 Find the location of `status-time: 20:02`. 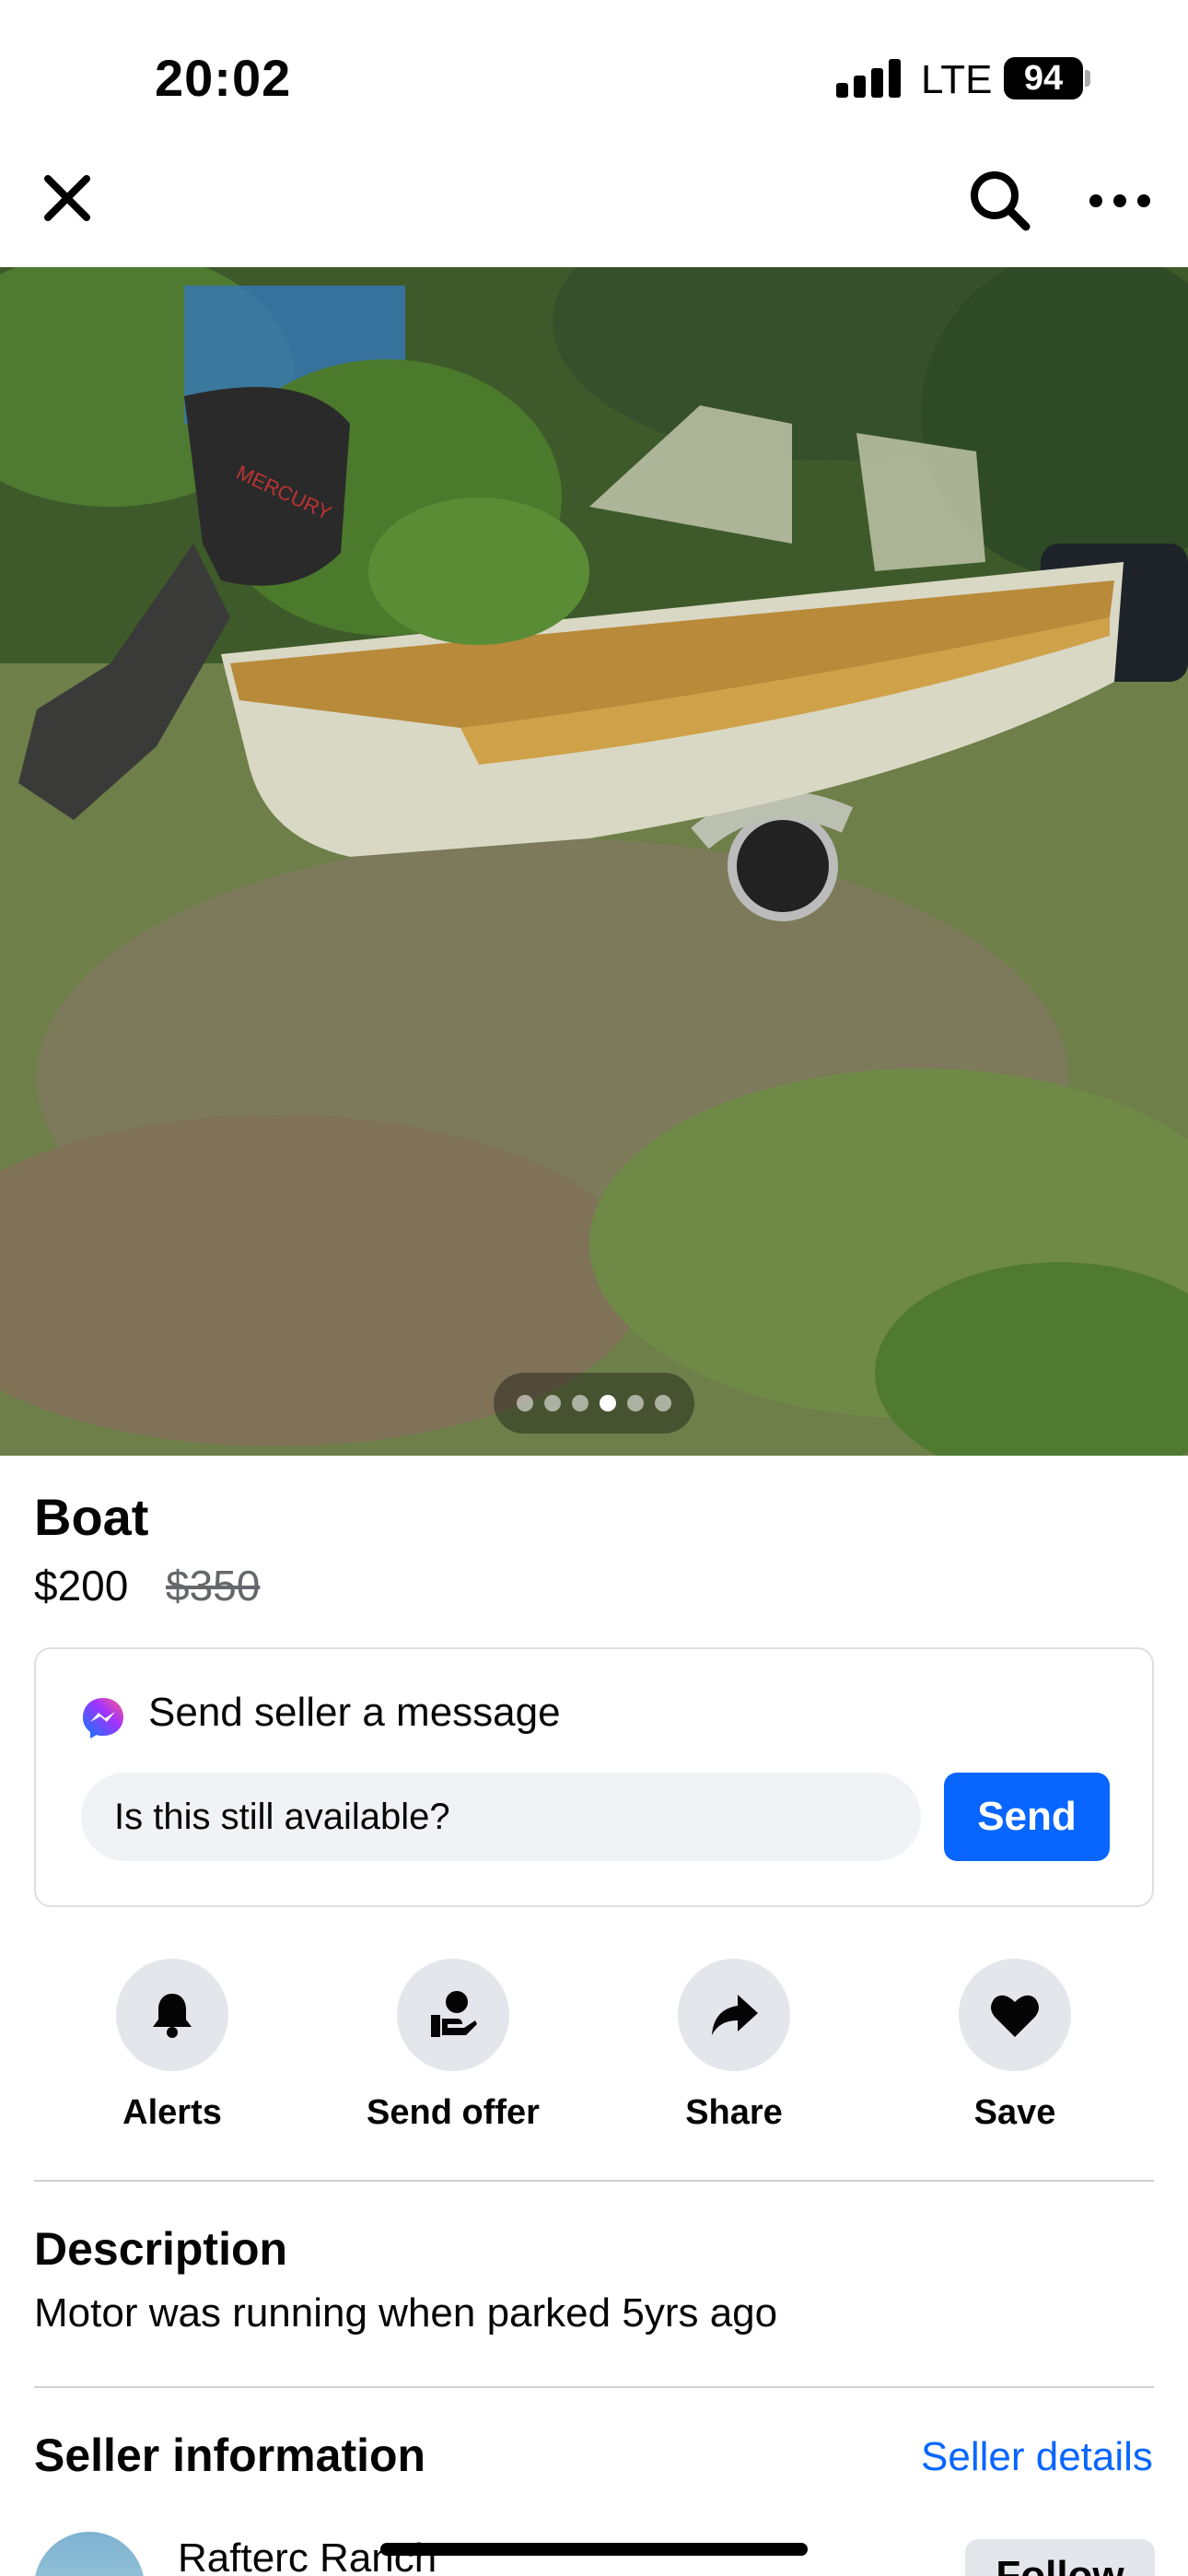

status-time: 20:02 is located at coordinates (223, 78).